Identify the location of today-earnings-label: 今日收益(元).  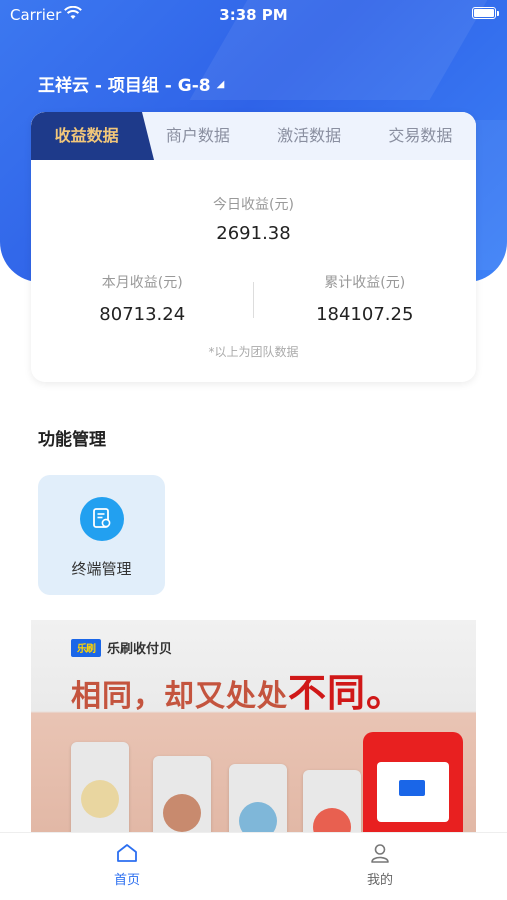
(253, 205).